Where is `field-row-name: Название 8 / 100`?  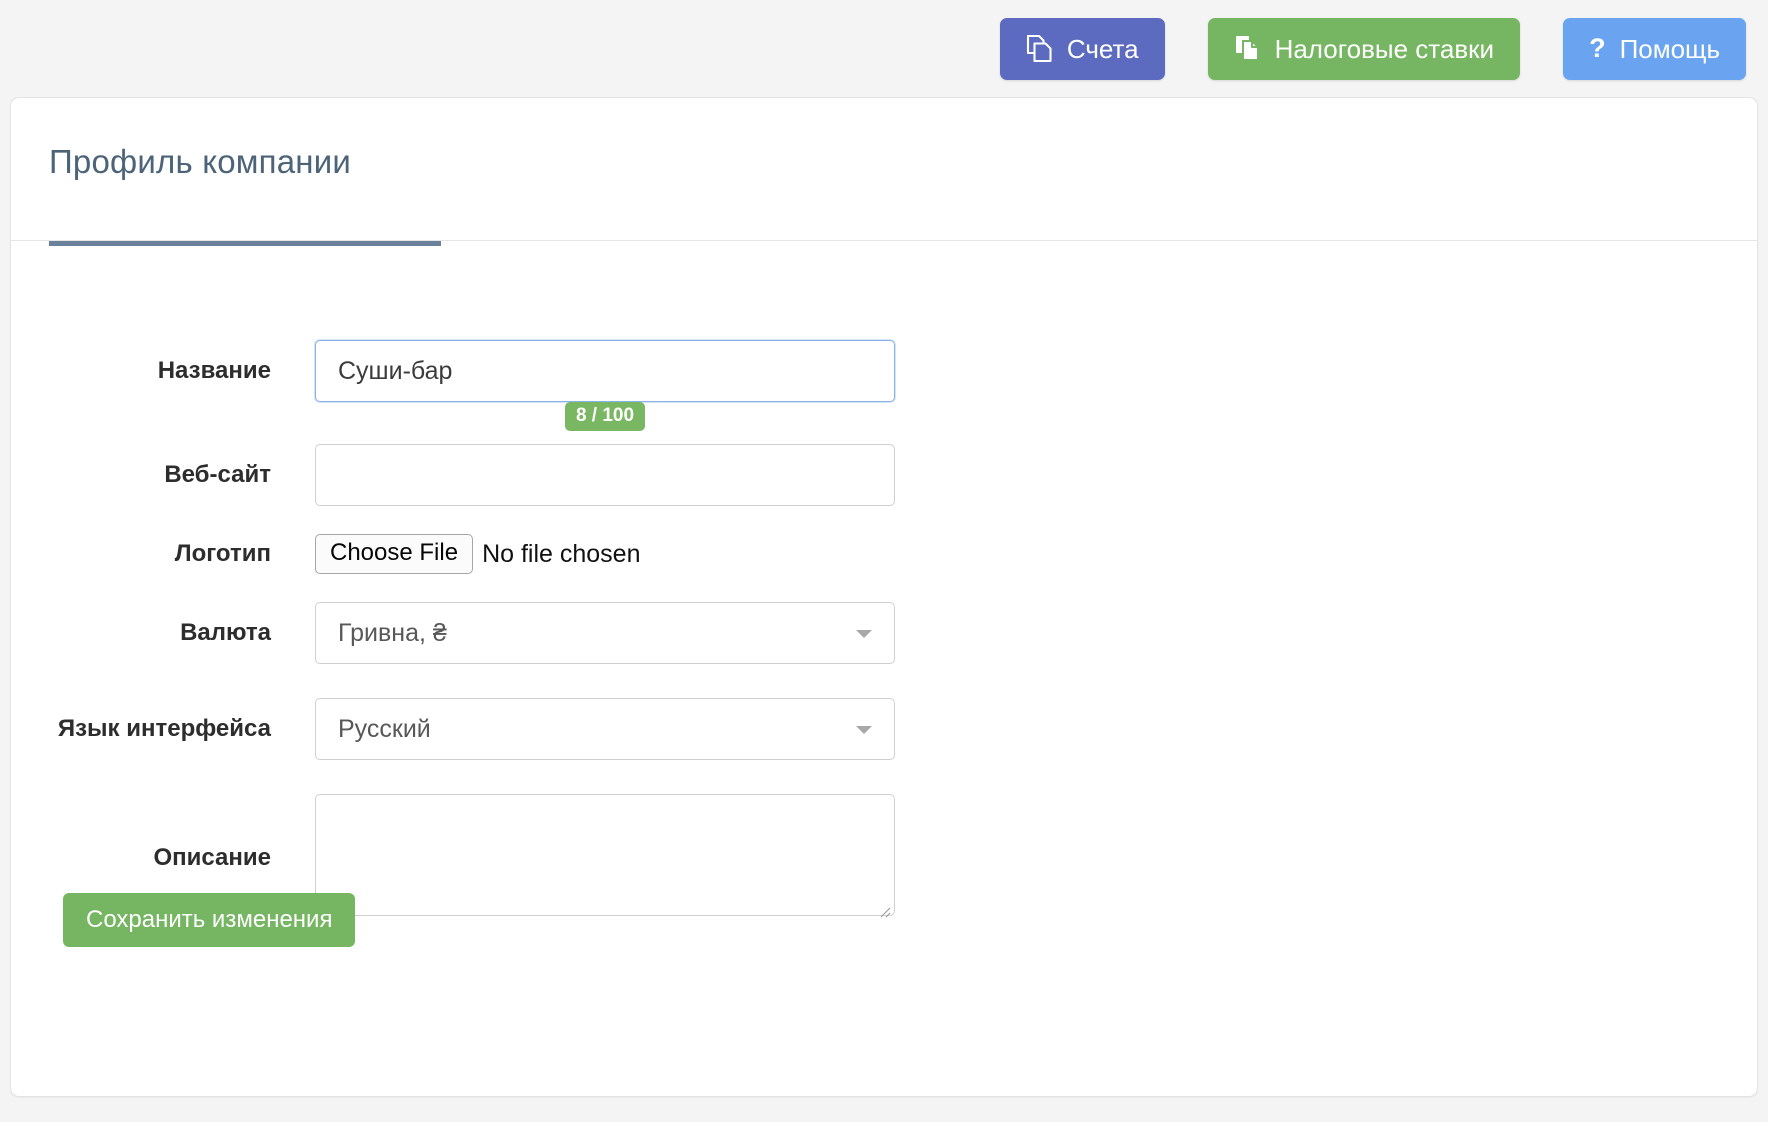
field-row-name: Название 8 / 100 is located at coordinates (884, 385).